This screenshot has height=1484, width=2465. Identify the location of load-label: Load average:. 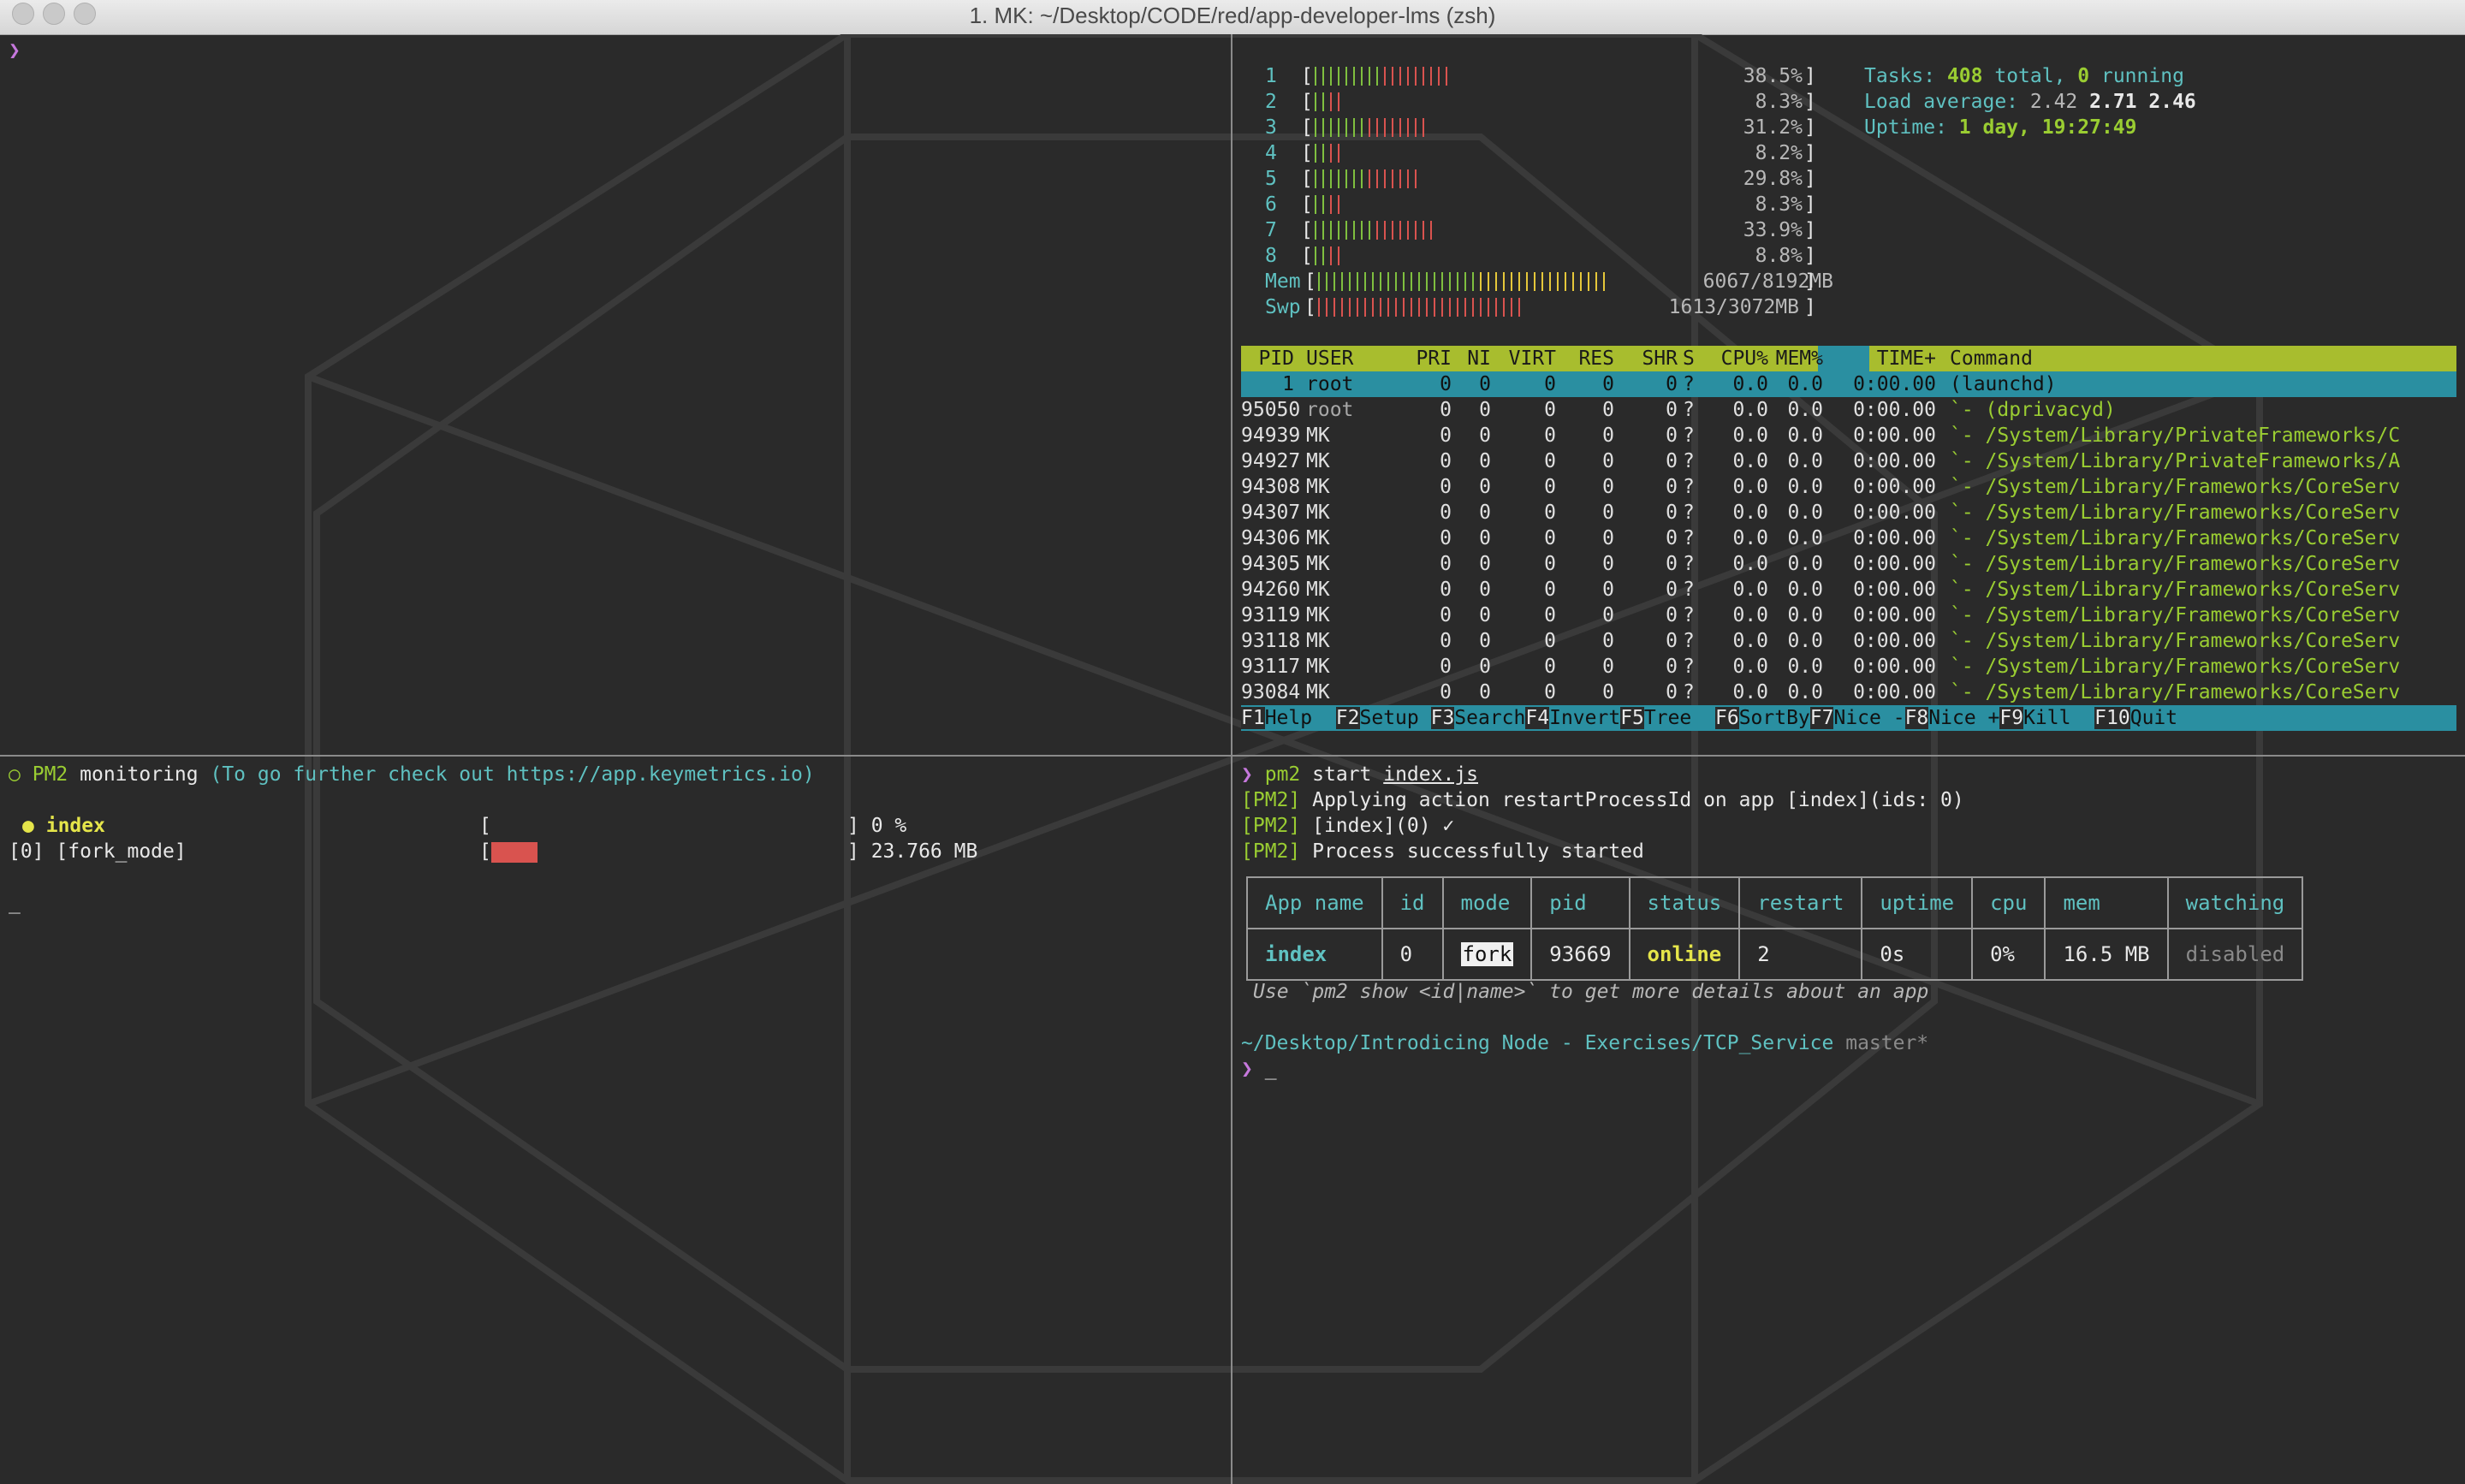
(1941, 102).